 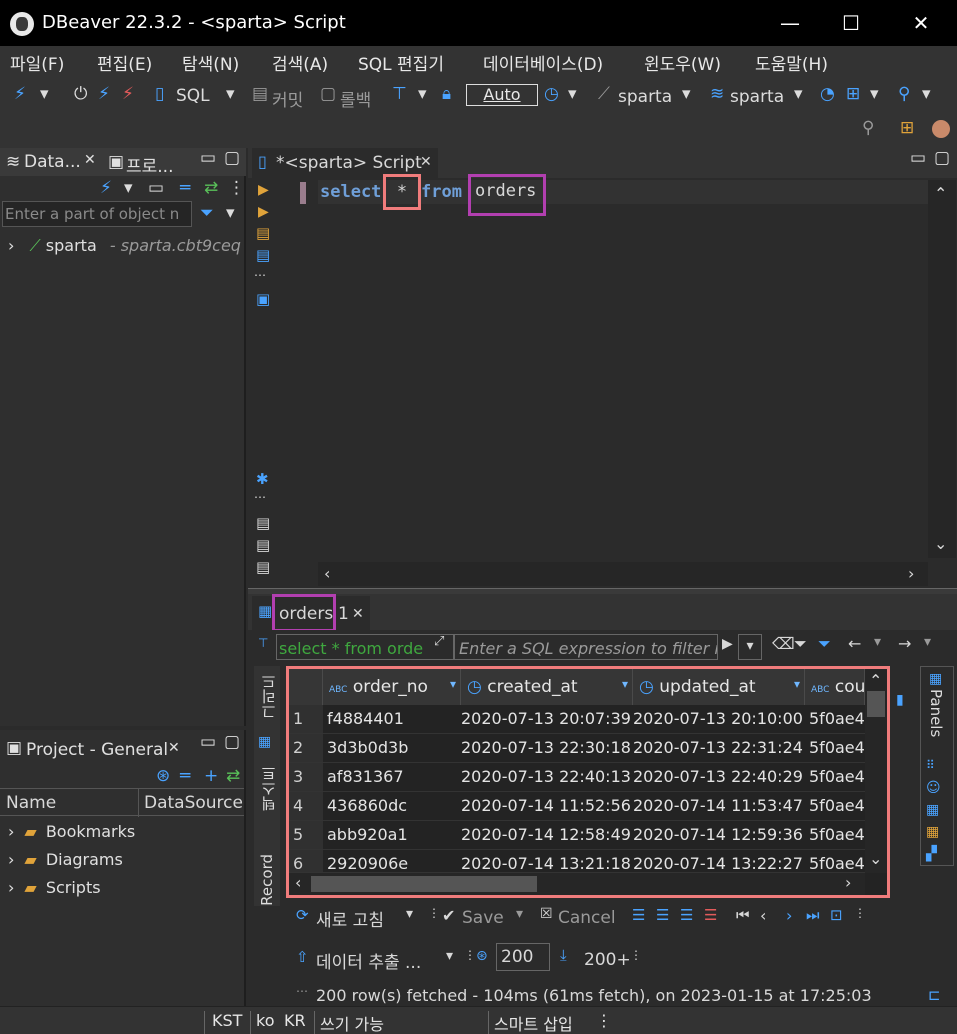 I want to click on result-filter-input: Enter a SQL expression to filter r, so click(x=586, y=647).